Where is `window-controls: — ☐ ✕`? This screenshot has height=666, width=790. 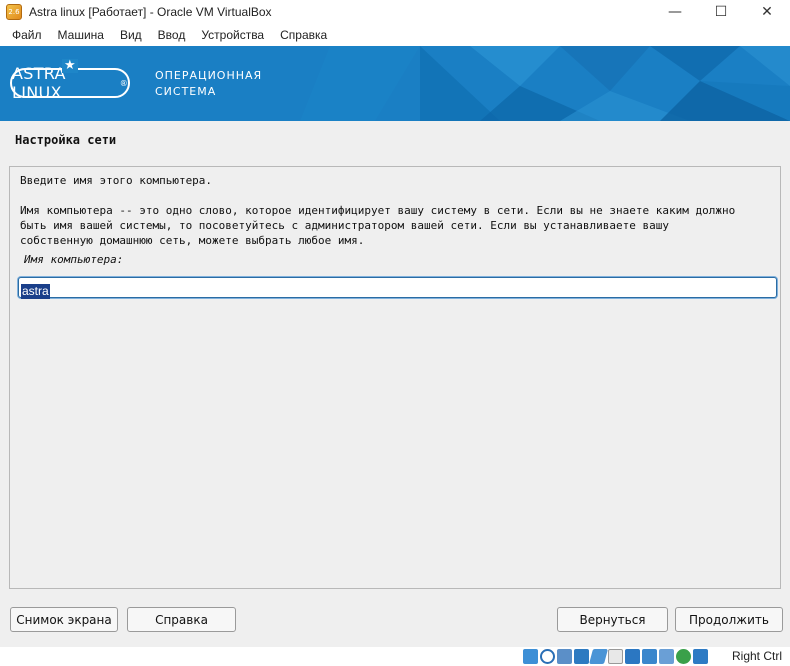 window-controls: — ☐ ✕ is located at coordinates (721, 12).